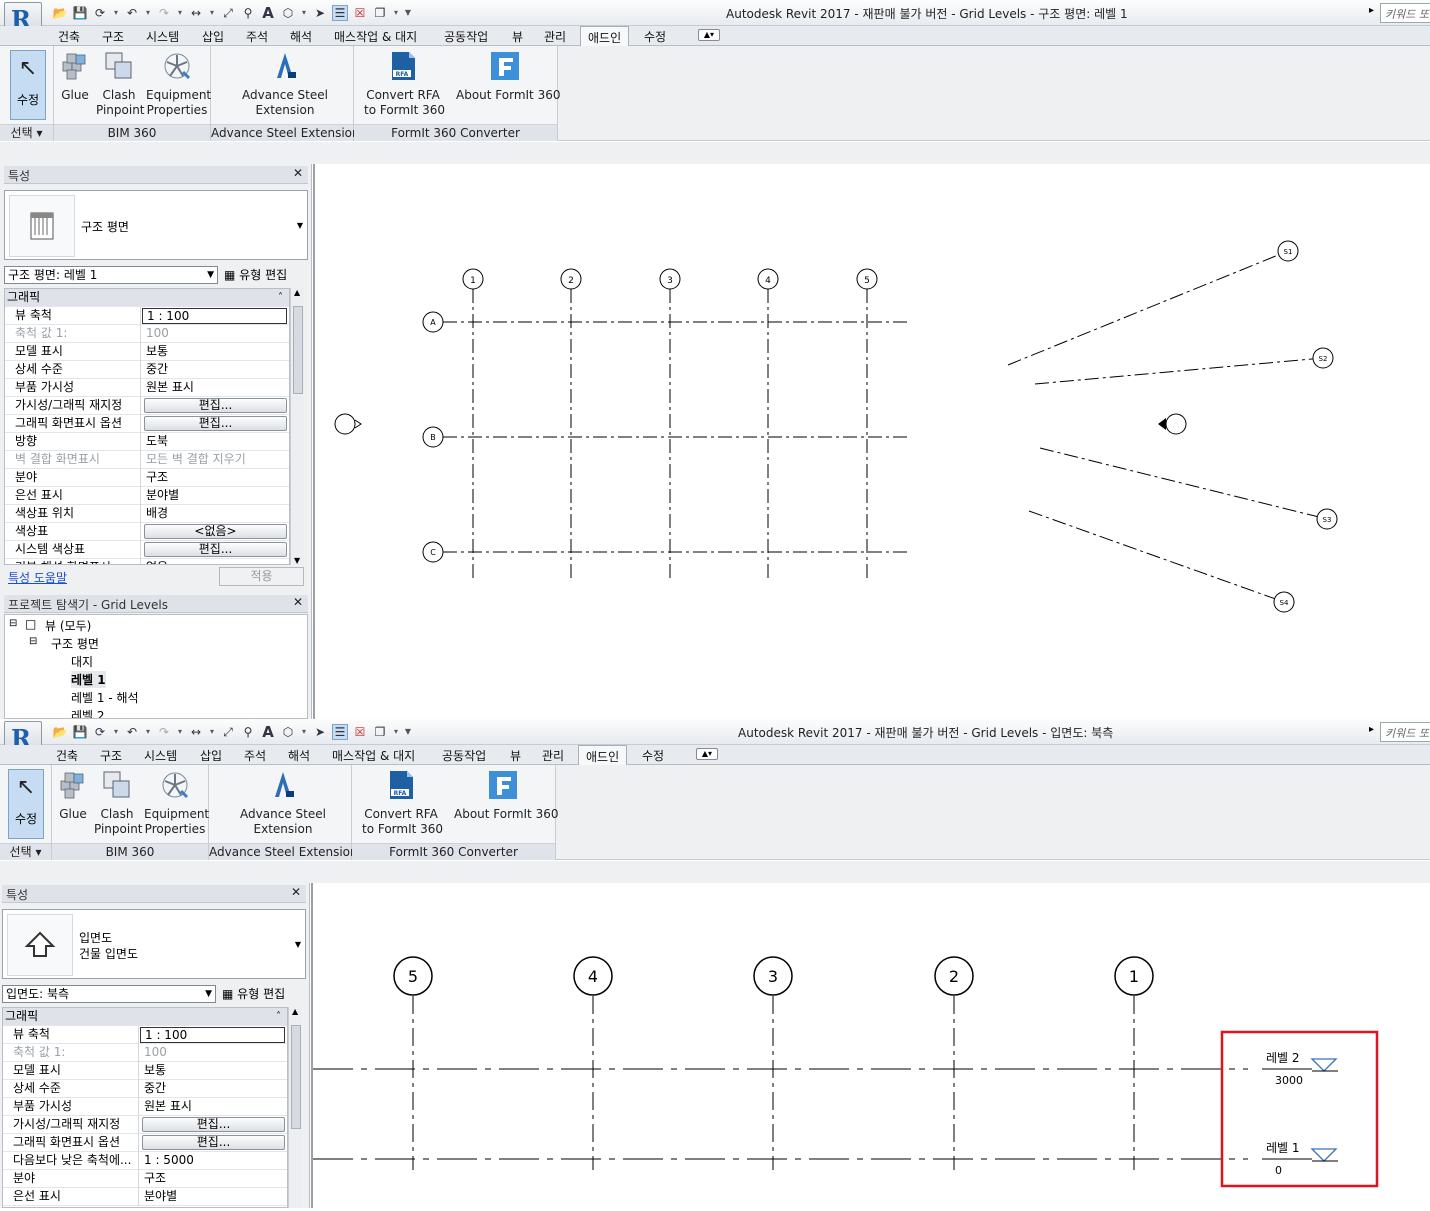  I want to click on equipment-properties-button: Equipment Properties, so click(176, 803).